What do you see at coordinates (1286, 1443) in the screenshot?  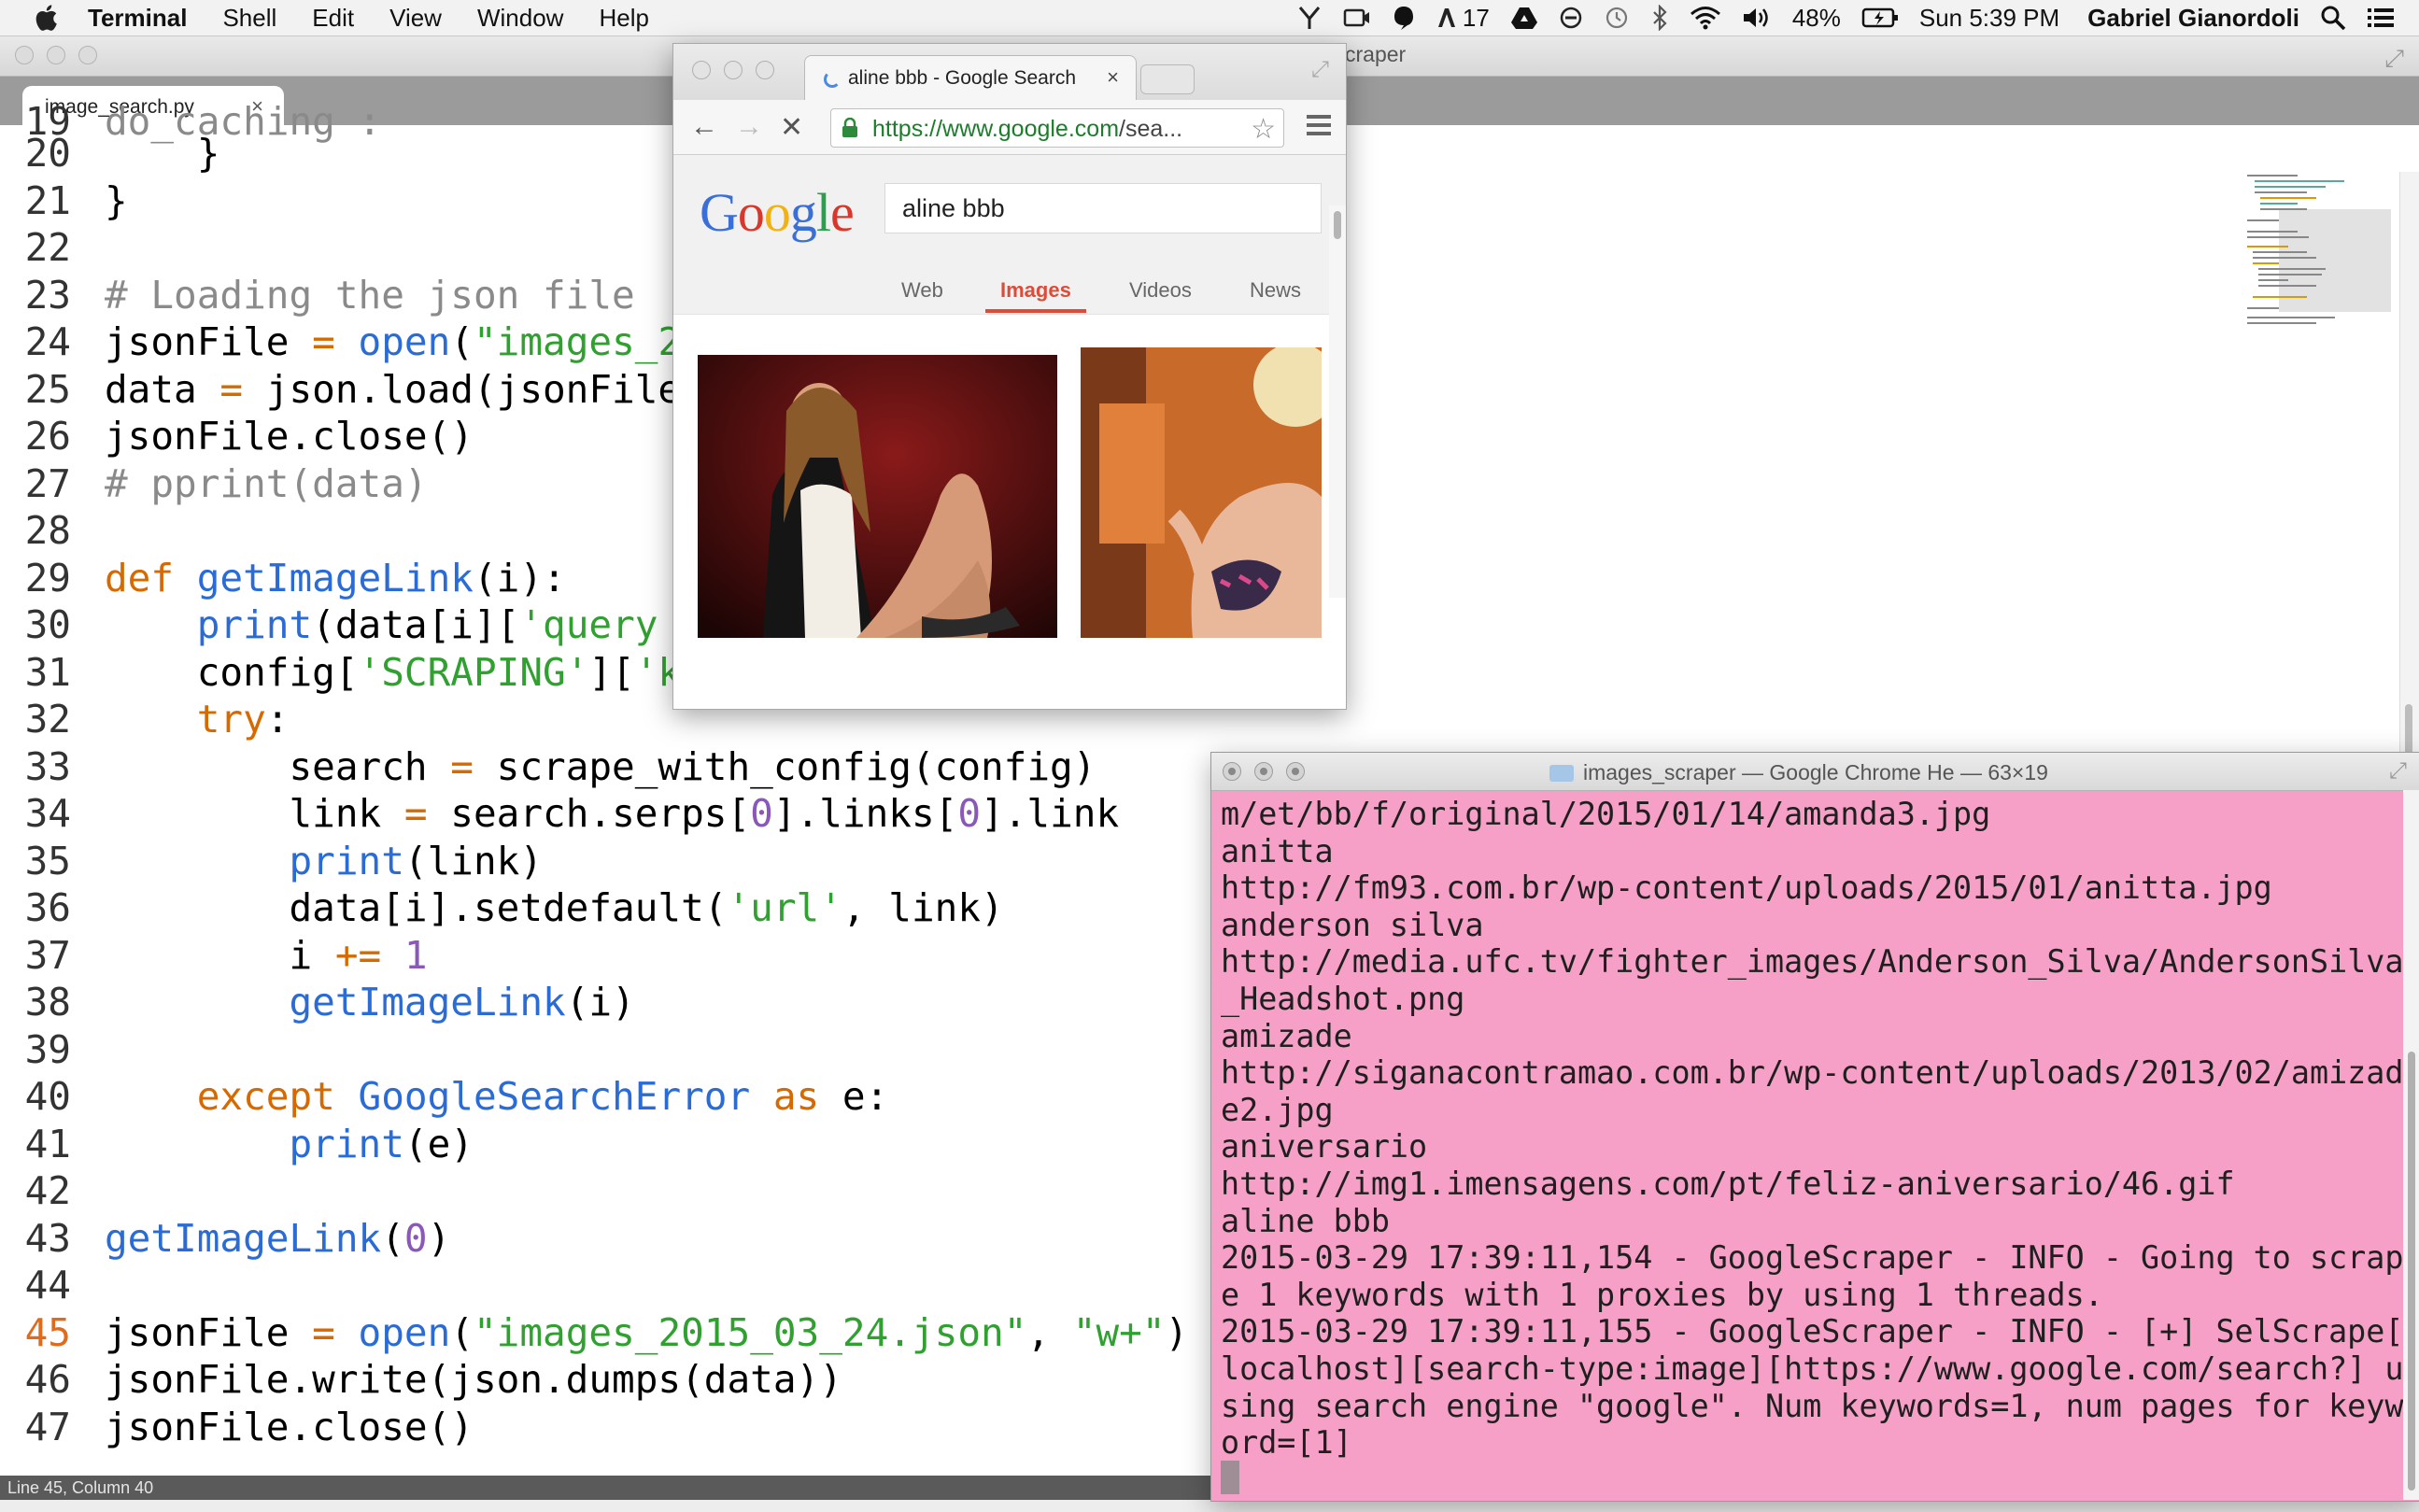 I see `terminal-line: ord=[1]` at bounding box center [1286, 1443].